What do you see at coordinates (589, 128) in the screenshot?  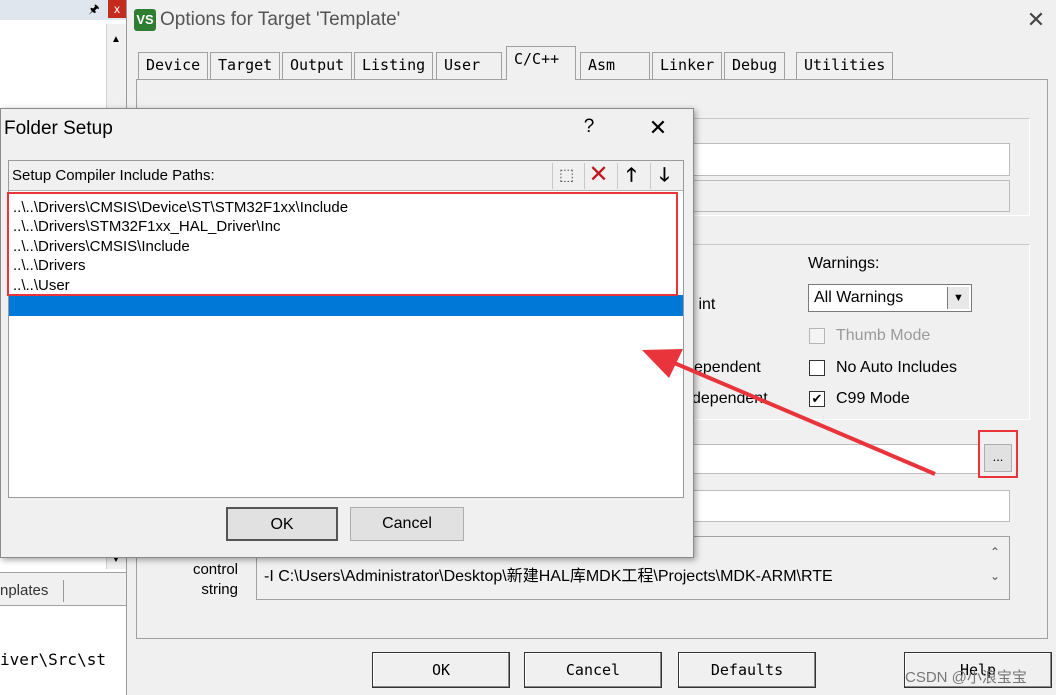 I see `help-icon: ?` at bounding box center [589, 128].